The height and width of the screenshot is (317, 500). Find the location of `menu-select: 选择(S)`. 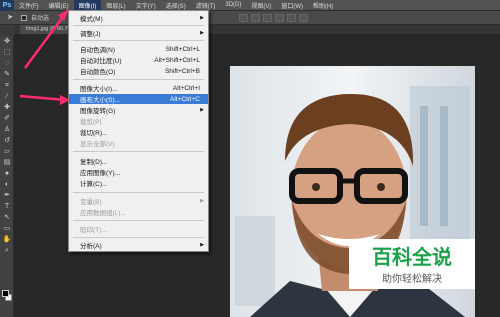

menu-select: 选择(S) is located at coordinates (176, 5).